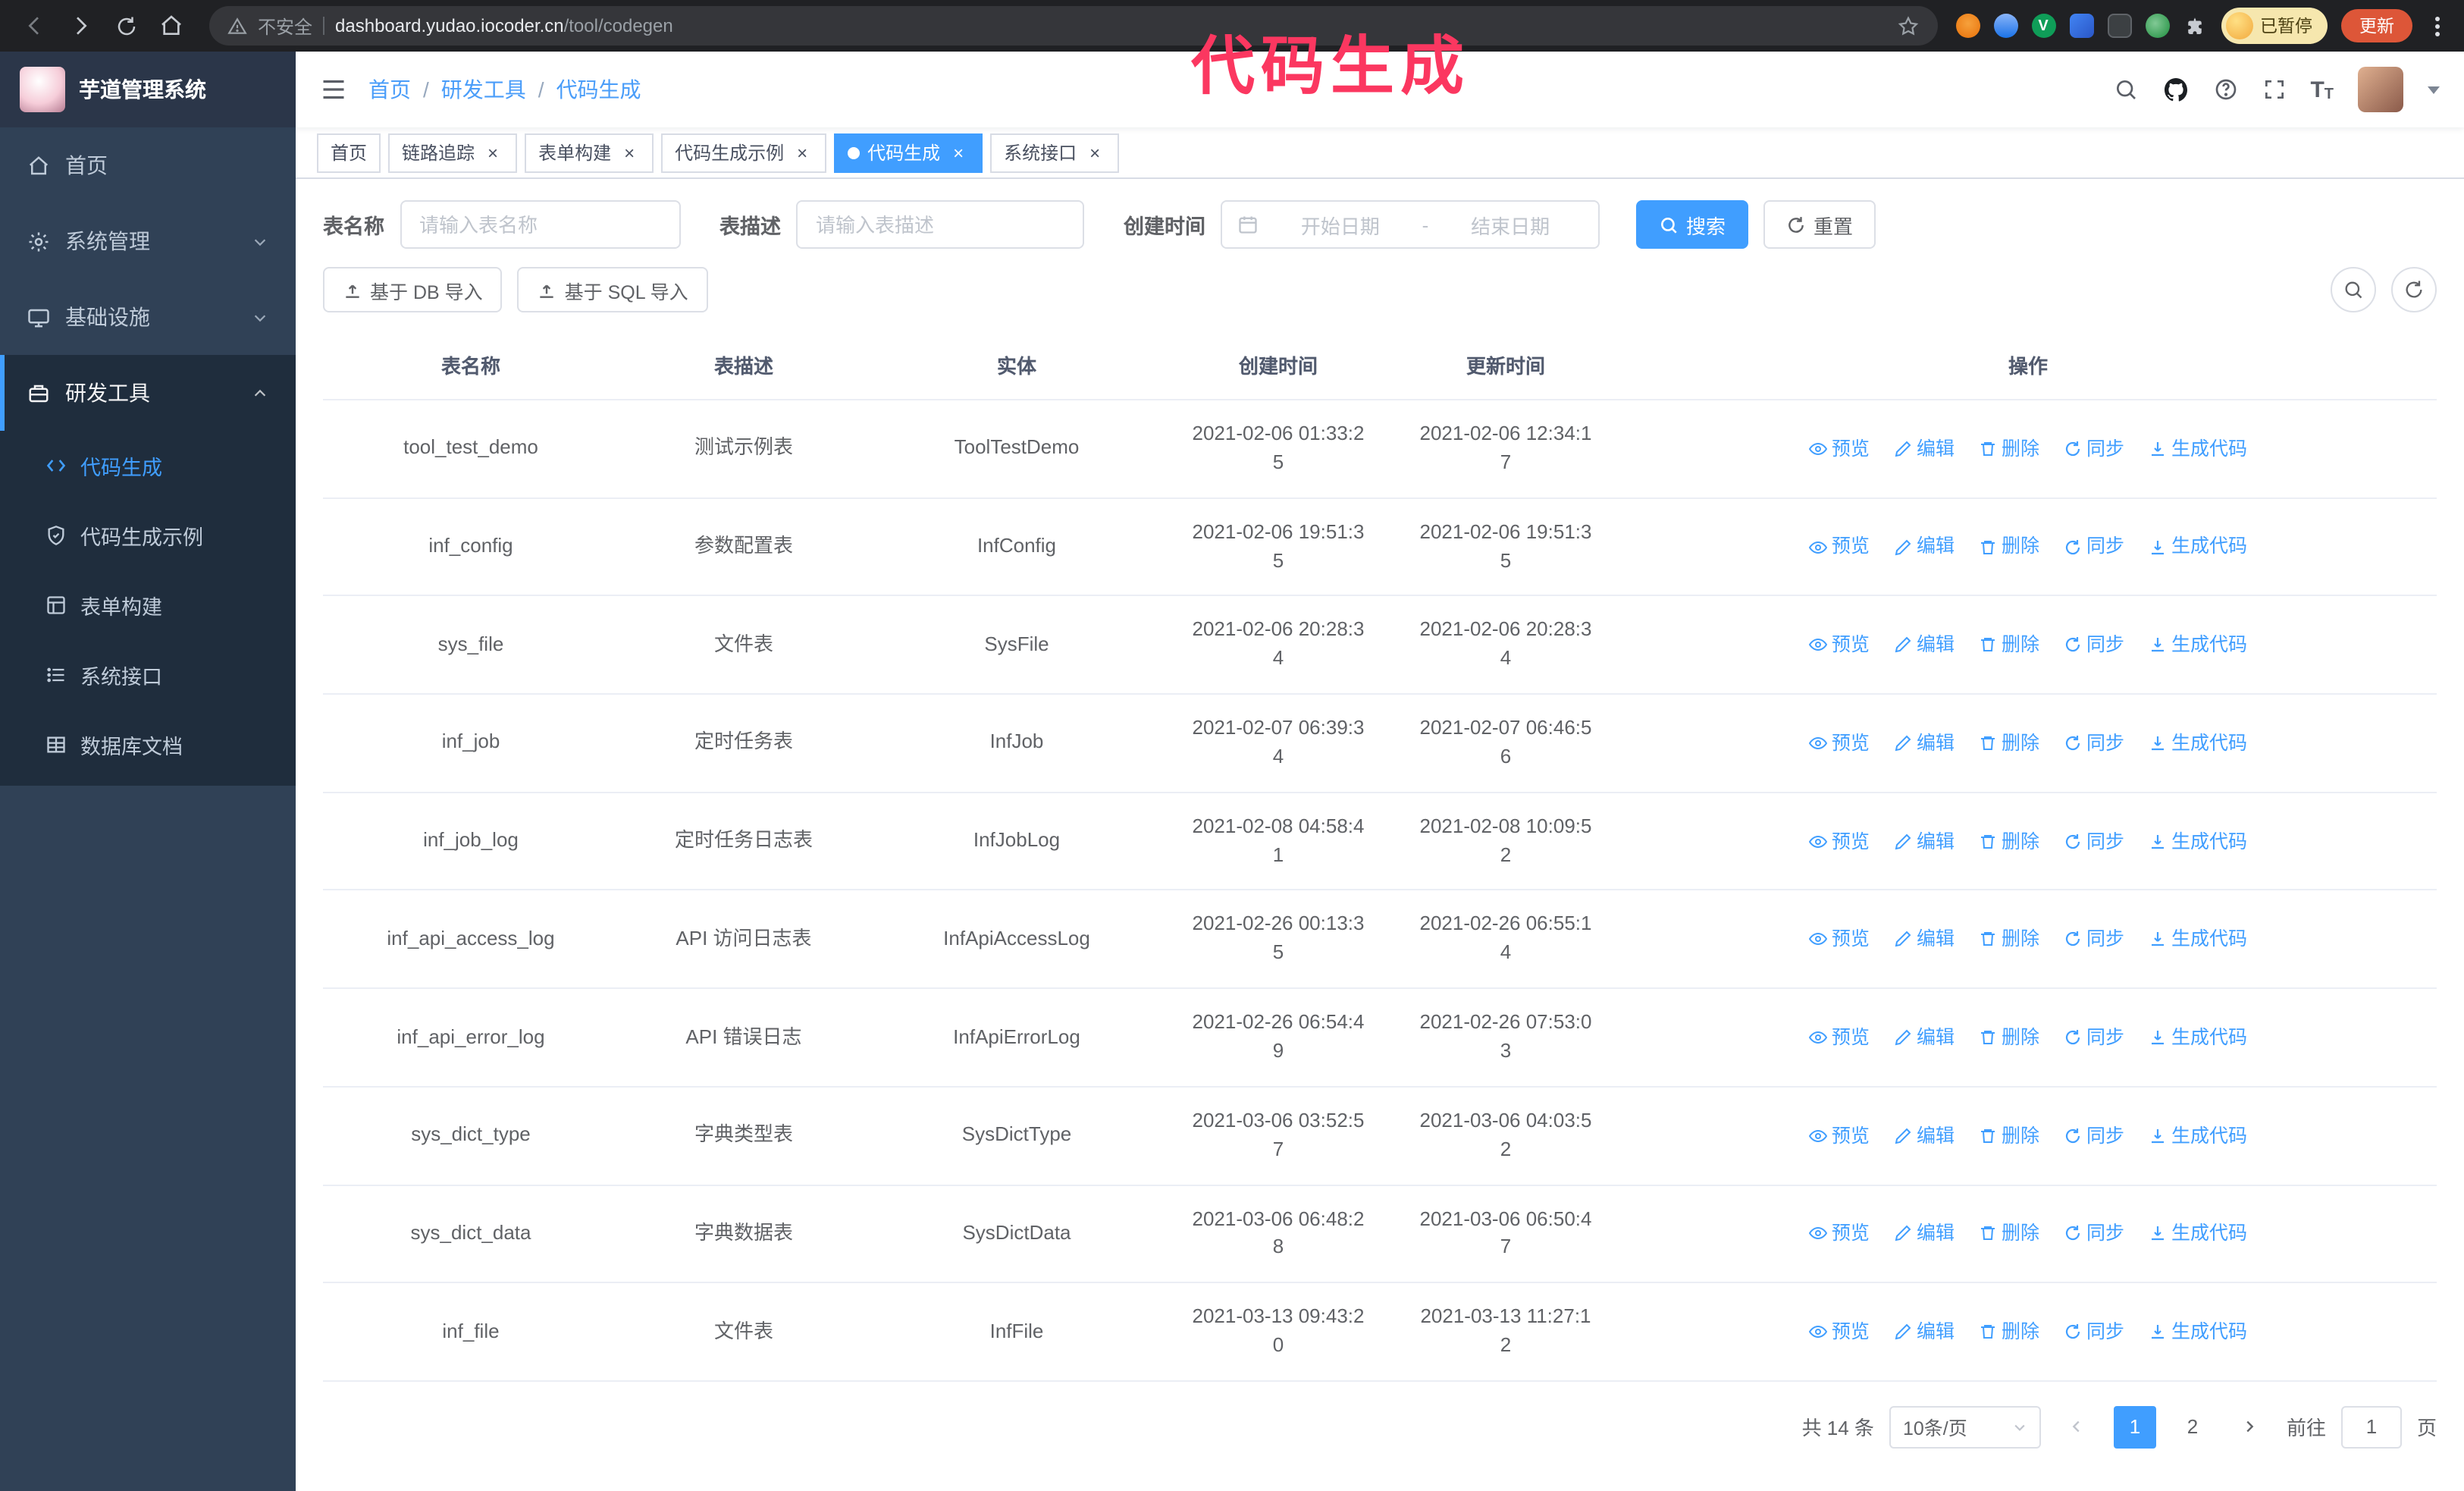 The height and width of the screenshot is (1491, 2464). Describe the element at coordinates (148, 393) in the screenshot. I see `sidebar-item-dev-tools: 研发工具` at that location.